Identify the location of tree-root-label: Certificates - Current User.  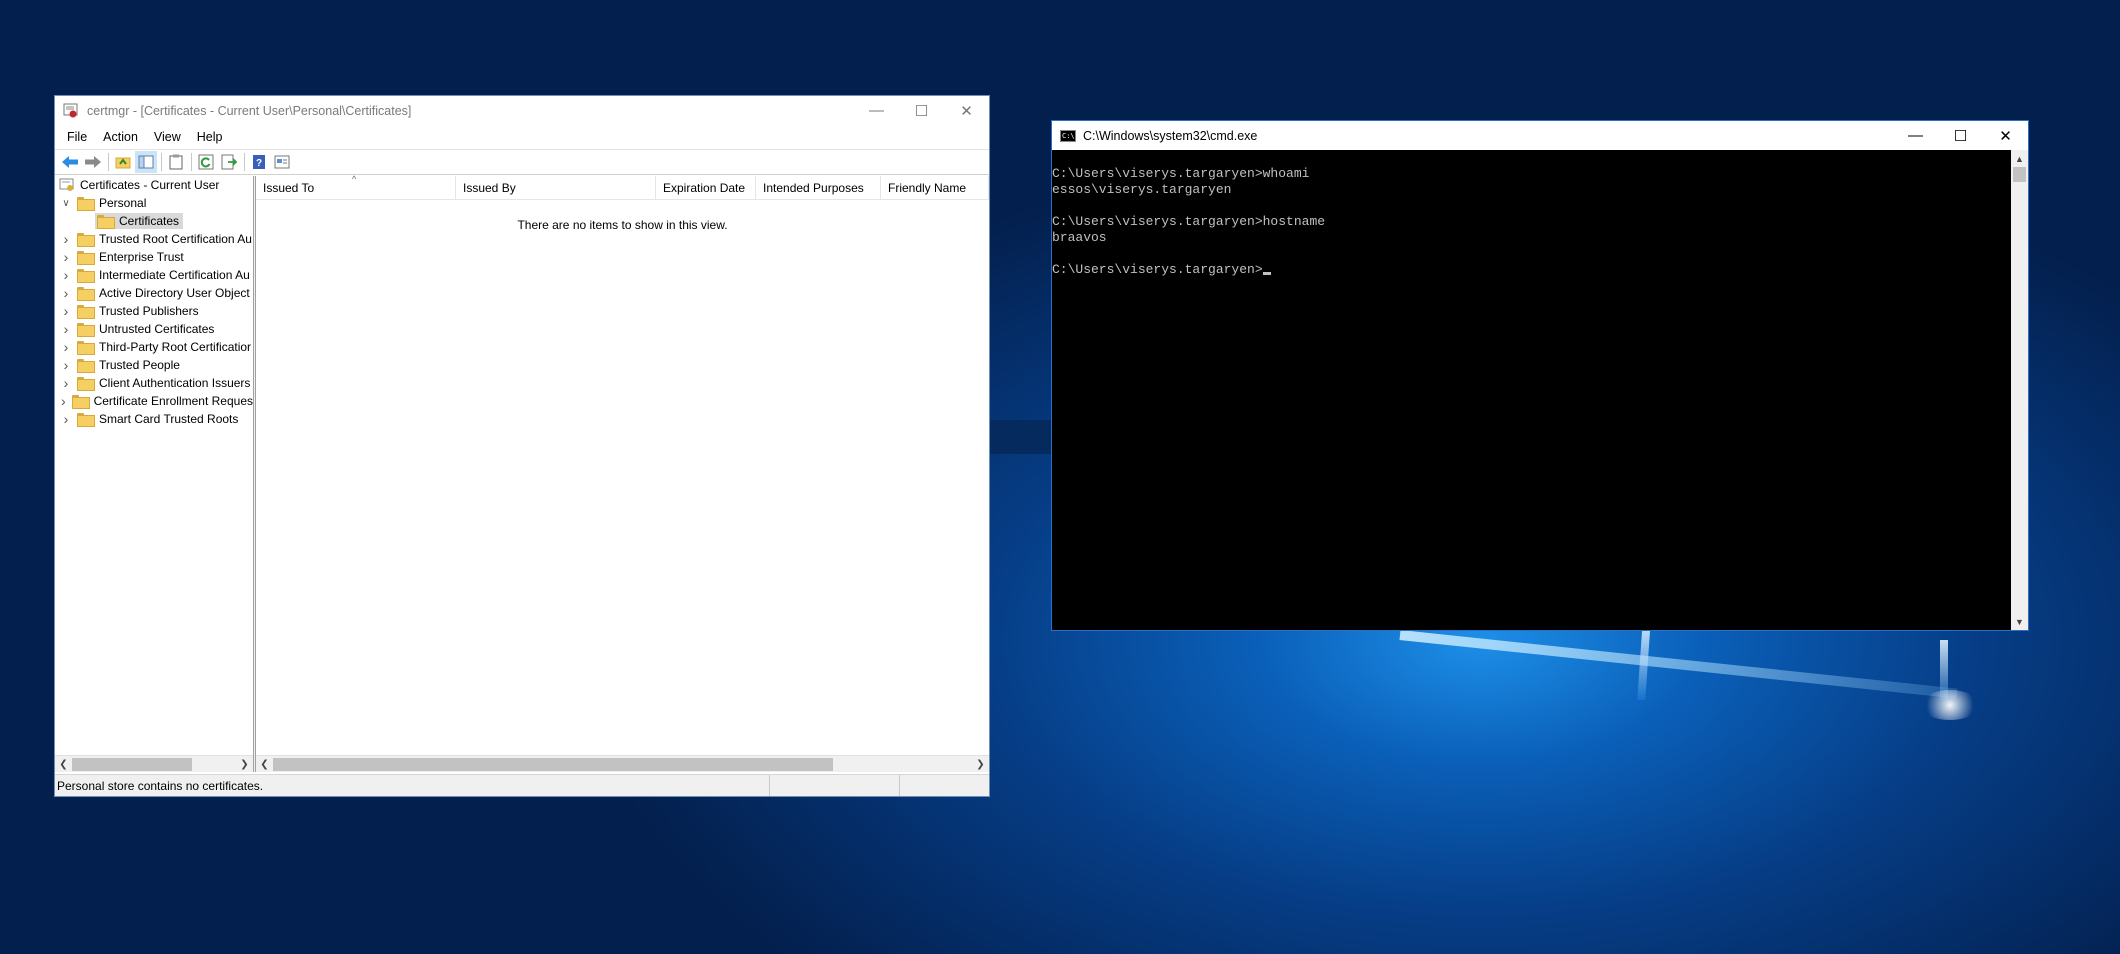
(150, 185).